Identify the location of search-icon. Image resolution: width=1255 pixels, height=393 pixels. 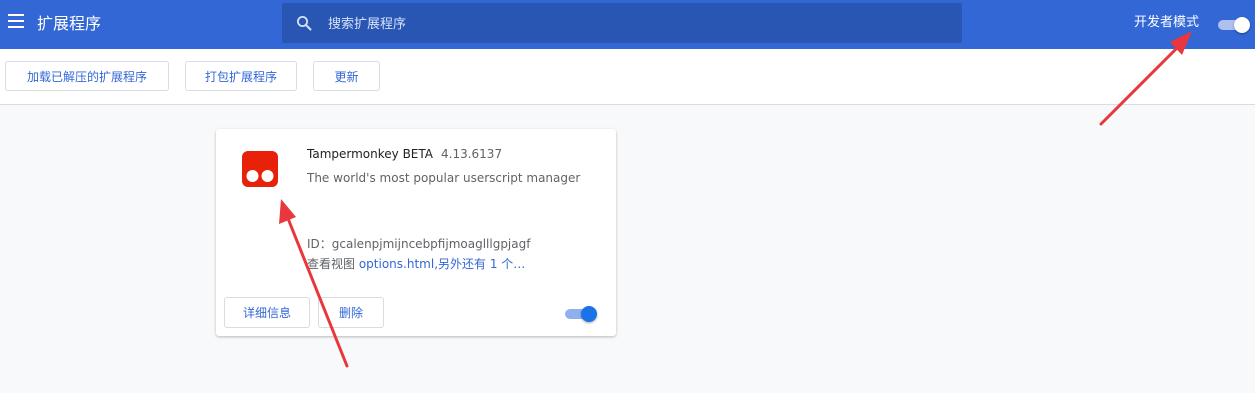
(304, 23).